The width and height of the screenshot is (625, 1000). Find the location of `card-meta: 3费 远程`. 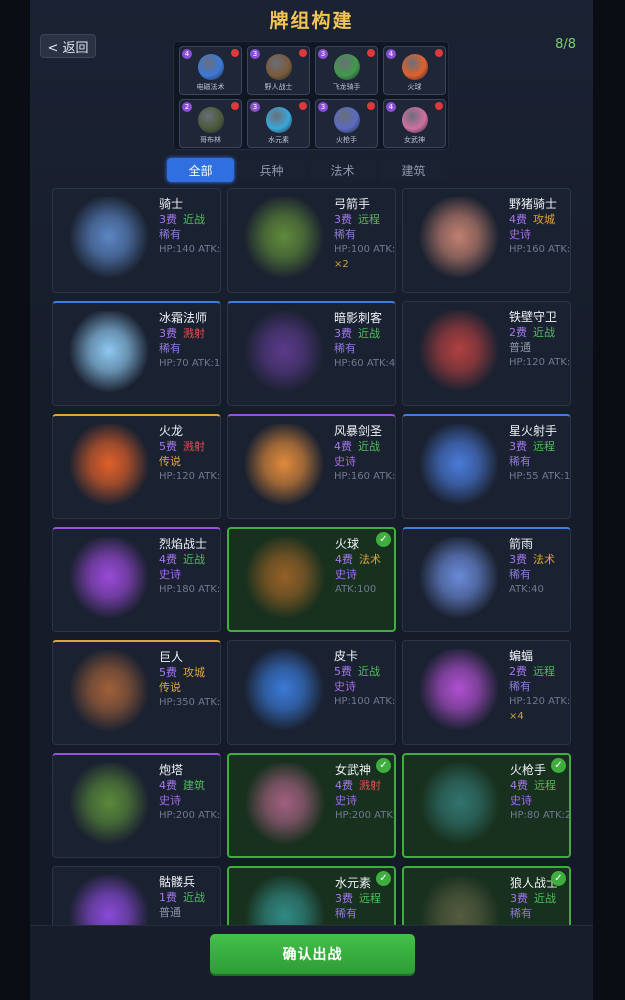

card-meta: 3费 远程 is located at coordinates (364, 219).